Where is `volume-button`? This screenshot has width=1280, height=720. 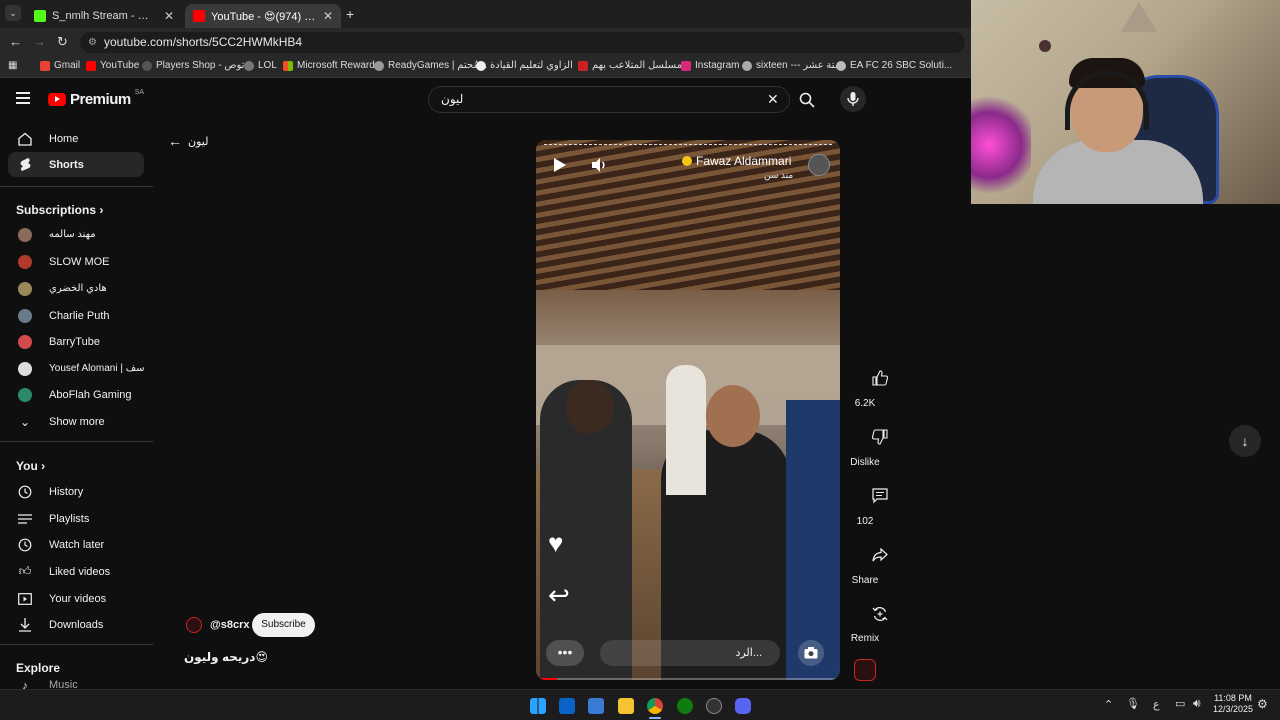 volume-button is located at coordinates (602, 168).